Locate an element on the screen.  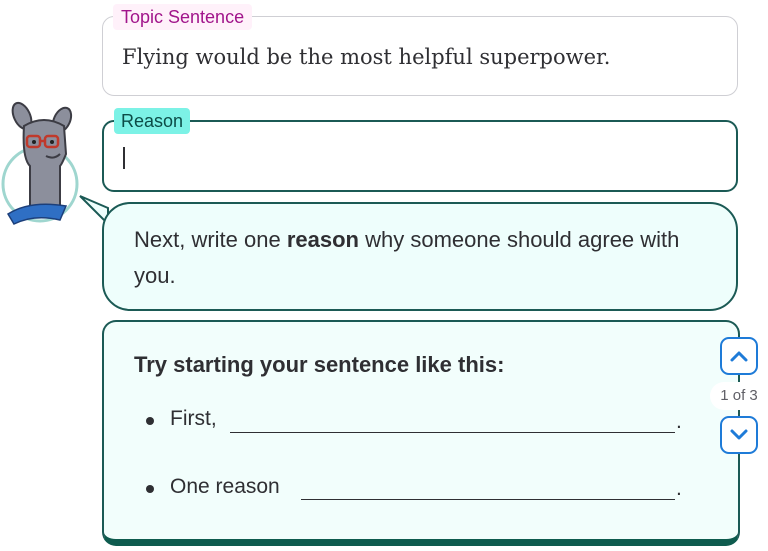
chevron-down-icon is located at coordinates (739, 434).